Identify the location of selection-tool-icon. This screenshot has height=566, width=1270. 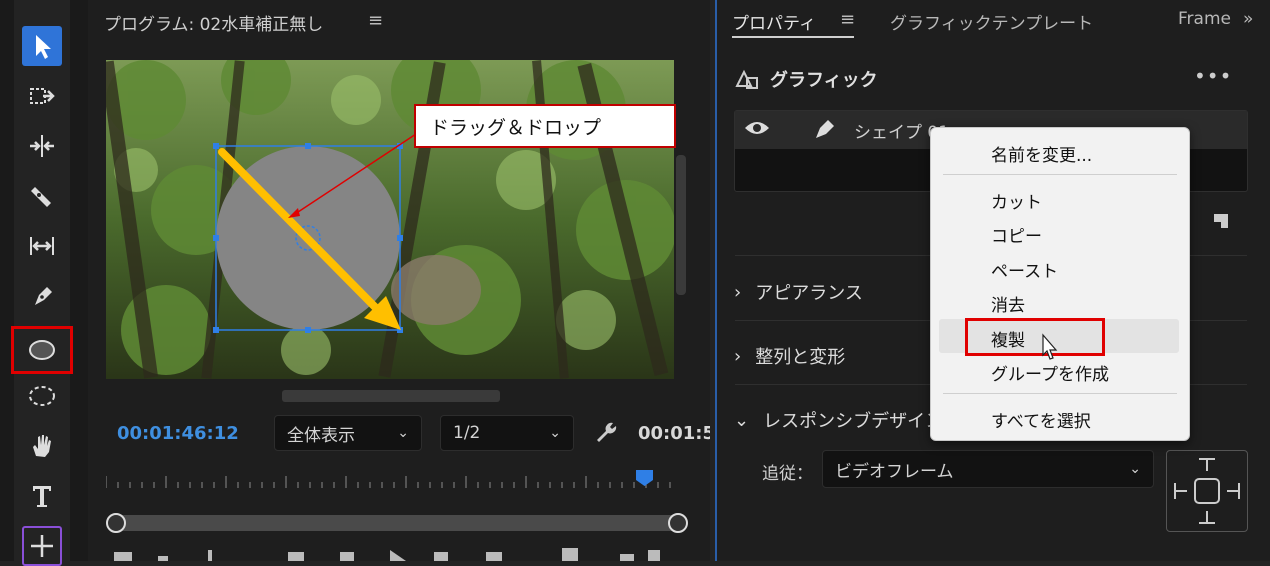
(42, 46).